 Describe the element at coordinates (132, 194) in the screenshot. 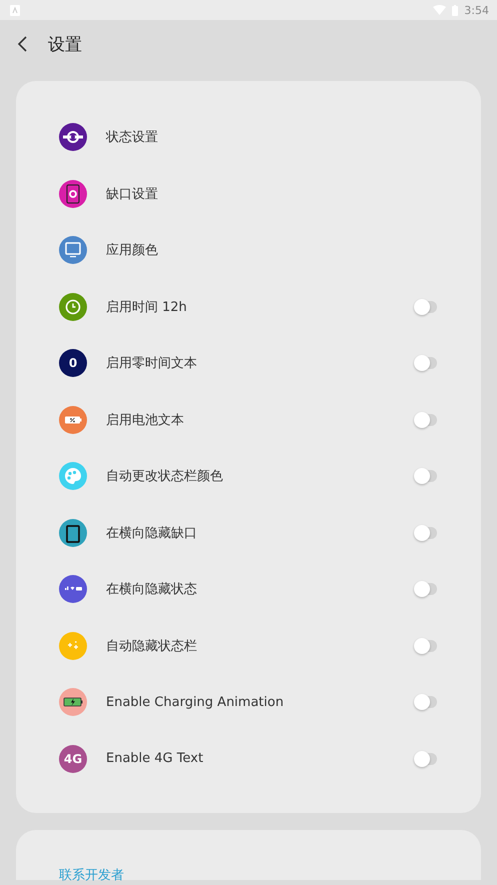

I see `setting-label: 缺口设置` at that location.